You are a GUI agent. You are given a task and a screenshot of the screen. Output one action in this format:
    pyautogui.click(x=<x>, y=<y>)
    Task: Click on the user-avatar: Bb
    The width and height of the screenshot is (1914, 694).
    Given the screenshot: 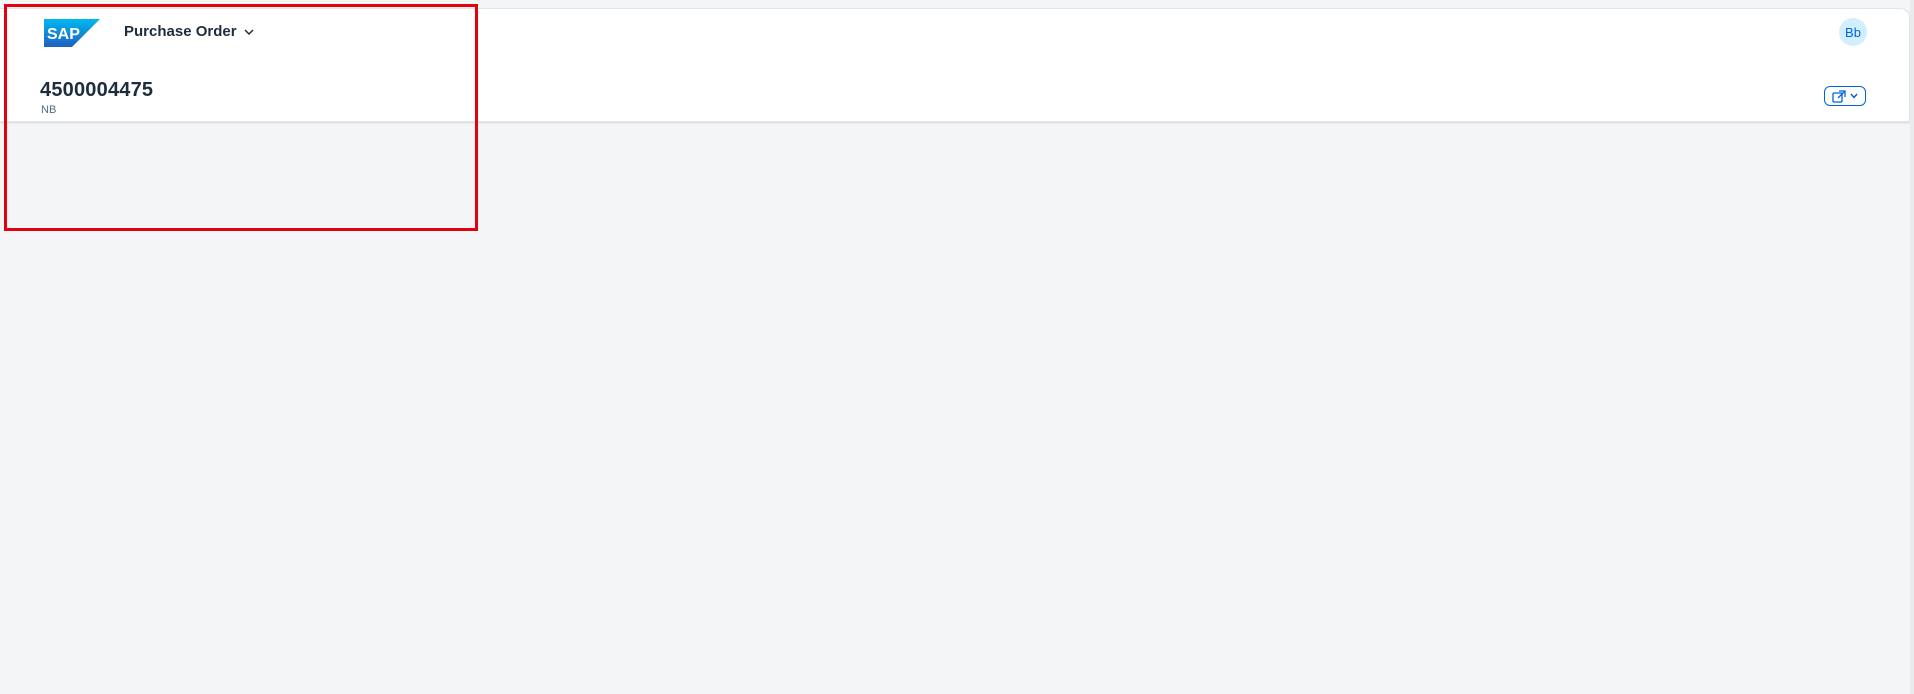 What is the action you would take?
    pyautogui.click(x=1853, y=32)
    